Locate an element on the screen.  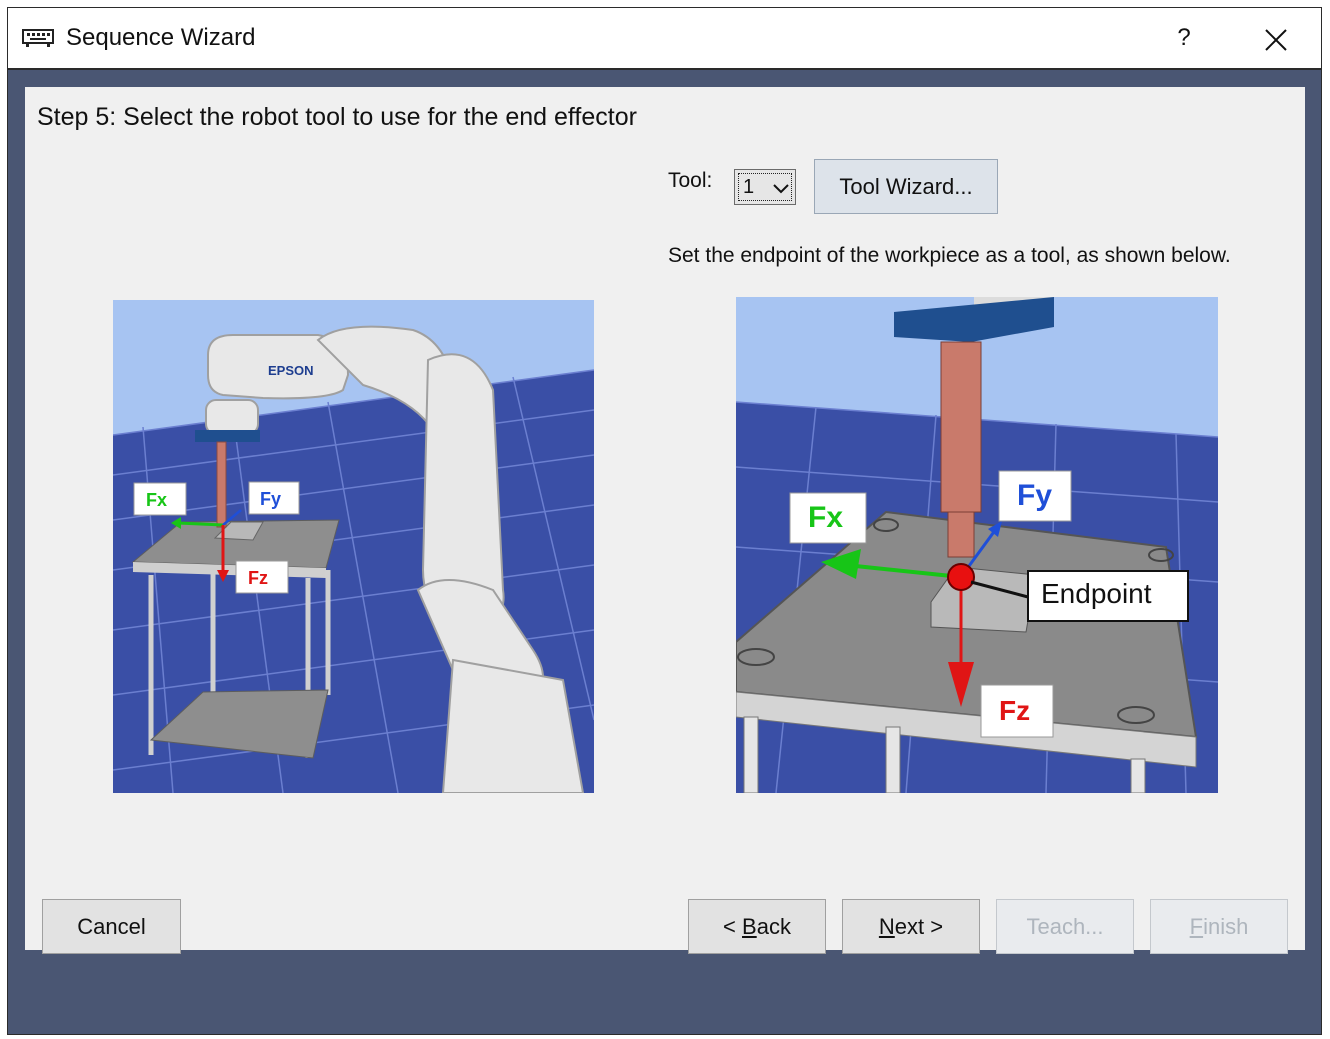
fy-label-small: Fy is located at coordinates (270, 499).